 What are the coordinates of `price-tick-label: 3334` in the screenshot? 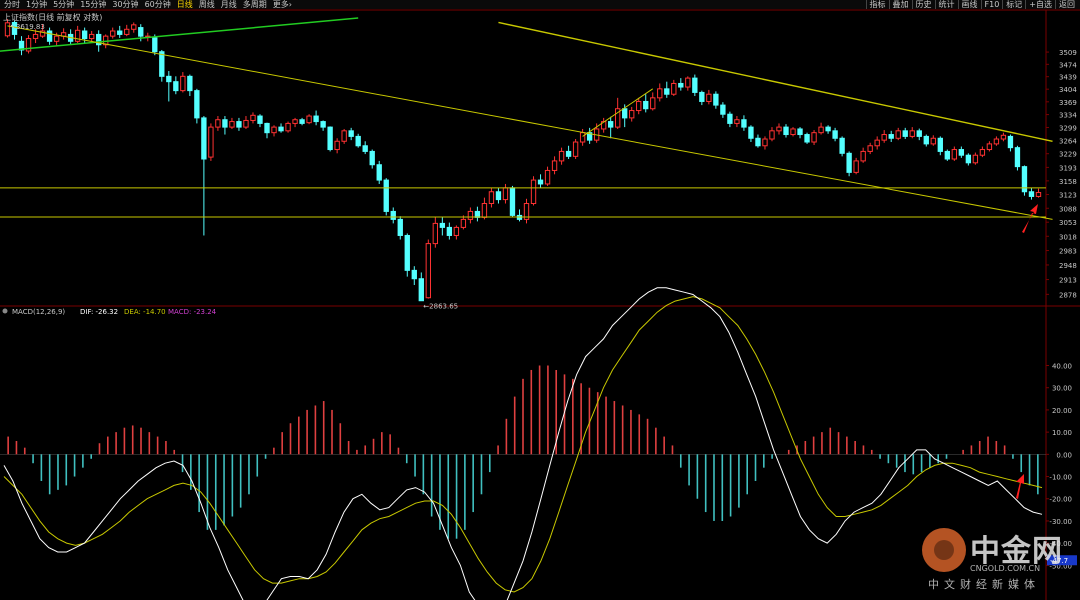 It's located at (1068, 116).